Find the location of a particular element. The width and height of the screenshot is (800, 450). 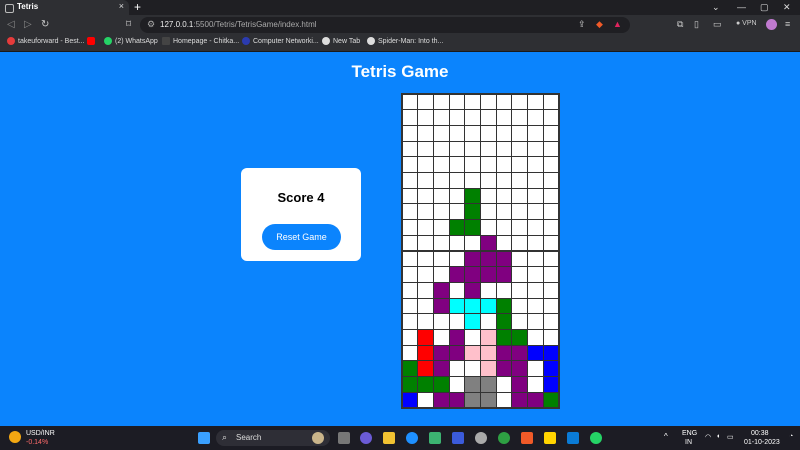

tab-tetris: Tetris × is located at coordinates (64, 7).